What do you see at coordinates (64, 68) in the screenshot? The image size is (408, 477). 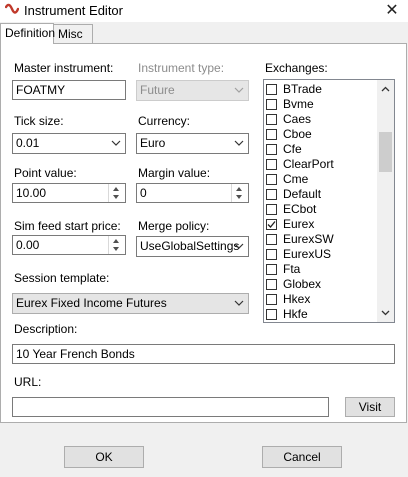 I see `master-instrument-label: Master instrument:` at bounding box center [64, 68].